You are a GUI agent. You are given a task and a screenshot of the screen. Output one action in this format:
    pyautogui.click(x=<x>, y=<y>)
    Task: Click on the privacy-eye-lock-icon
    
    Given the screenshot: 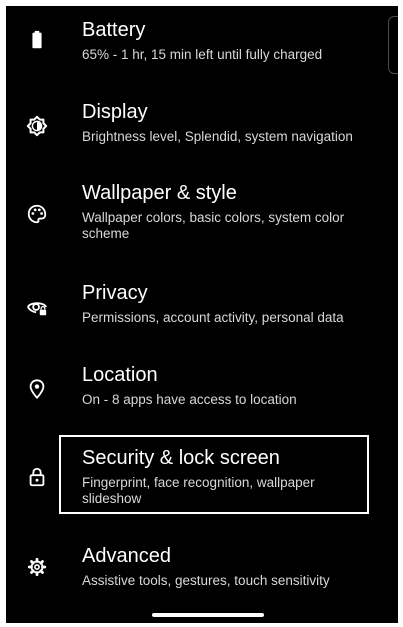 What is the action you would take?
    pyautogui.click(x=37, y=307)
    